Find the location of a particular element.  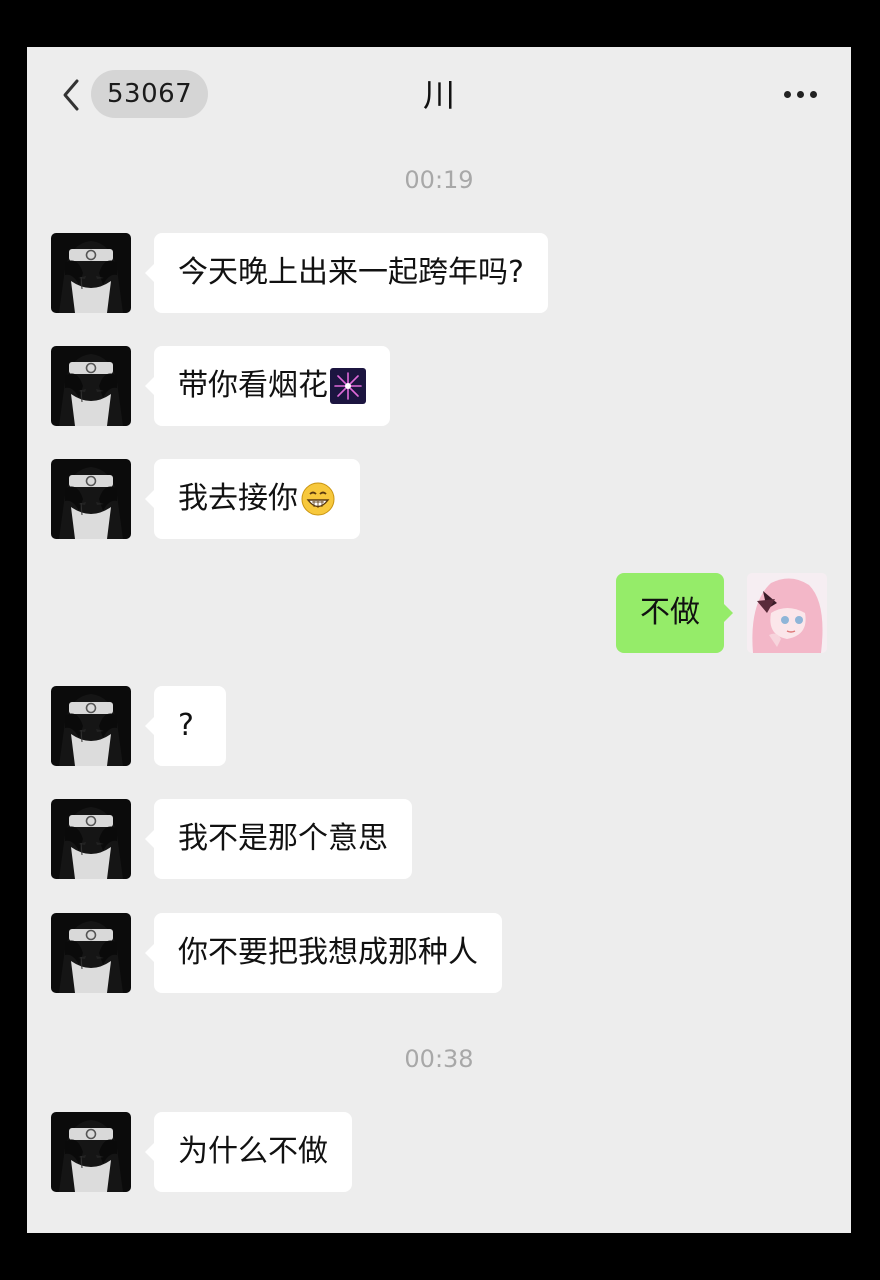

chat-title: 川 is located at coordinates (438, 95).